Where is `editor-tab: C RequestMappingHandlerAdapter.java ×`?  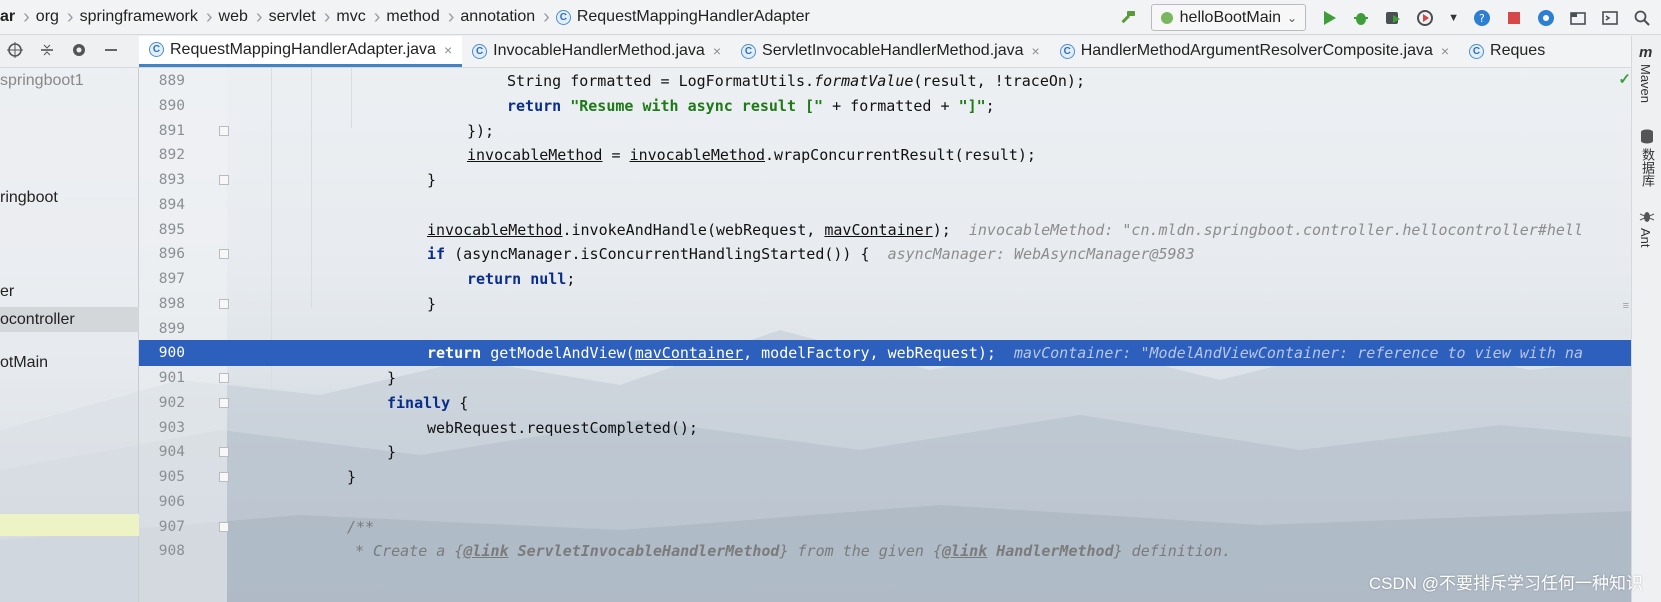
editor-tab: C RequestMappingHandlerAdapter.java × is located at coordinates (301, 51).